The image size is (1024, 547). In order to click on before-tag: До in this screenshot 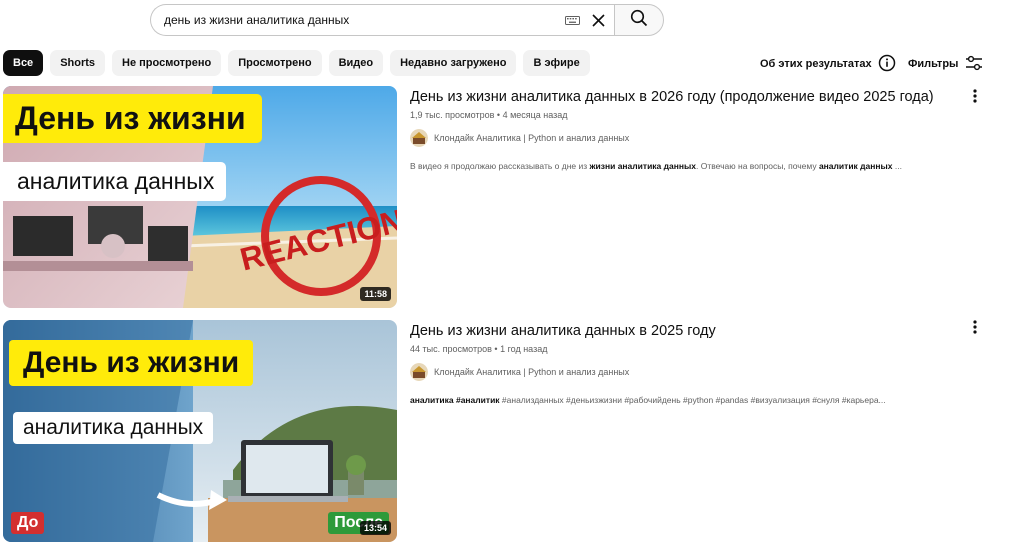, I will do `click(28, 523)`.